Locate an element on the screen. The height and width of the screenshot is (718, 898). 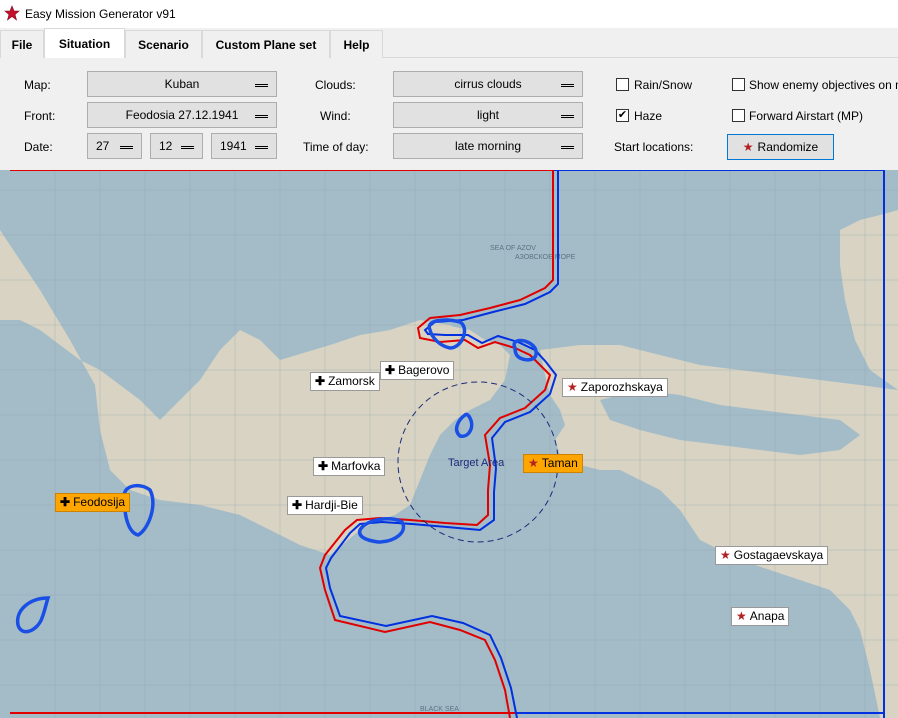
clouds-label: Clouds: is located at coordinates (335, 85).